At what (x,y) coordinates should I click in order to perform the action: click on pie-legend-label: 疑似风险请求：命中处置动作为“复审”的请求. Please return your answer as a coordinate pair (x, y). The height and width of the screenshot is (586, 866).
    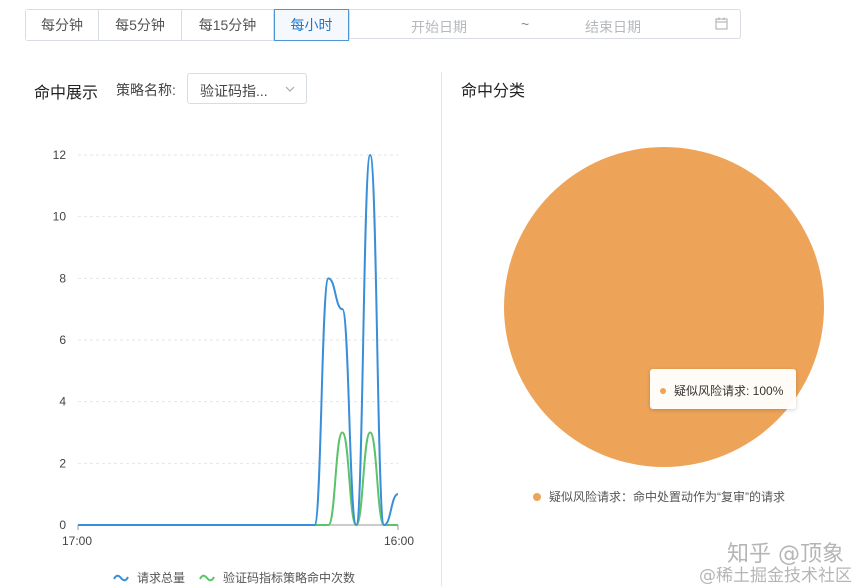
    Looking at the image, I should click on (667, 497).